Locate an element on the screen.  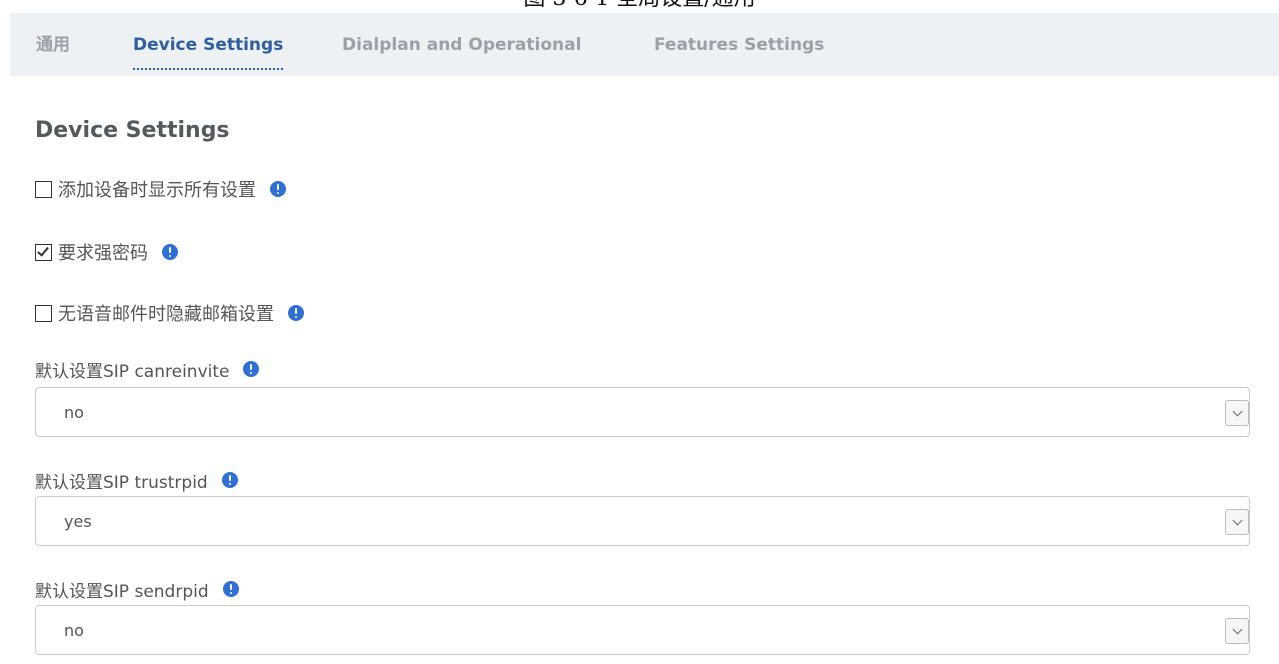
tab-device-settings: Device Settings is located at coordinates (208, 51).